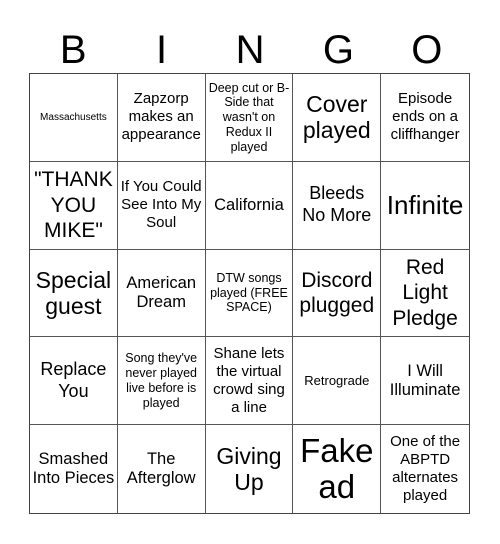 The image size is (500, 544). Describe the element at coordinates (162, 469) in the screenshot. I see `bingo-cell: The Afterglow` at that location.